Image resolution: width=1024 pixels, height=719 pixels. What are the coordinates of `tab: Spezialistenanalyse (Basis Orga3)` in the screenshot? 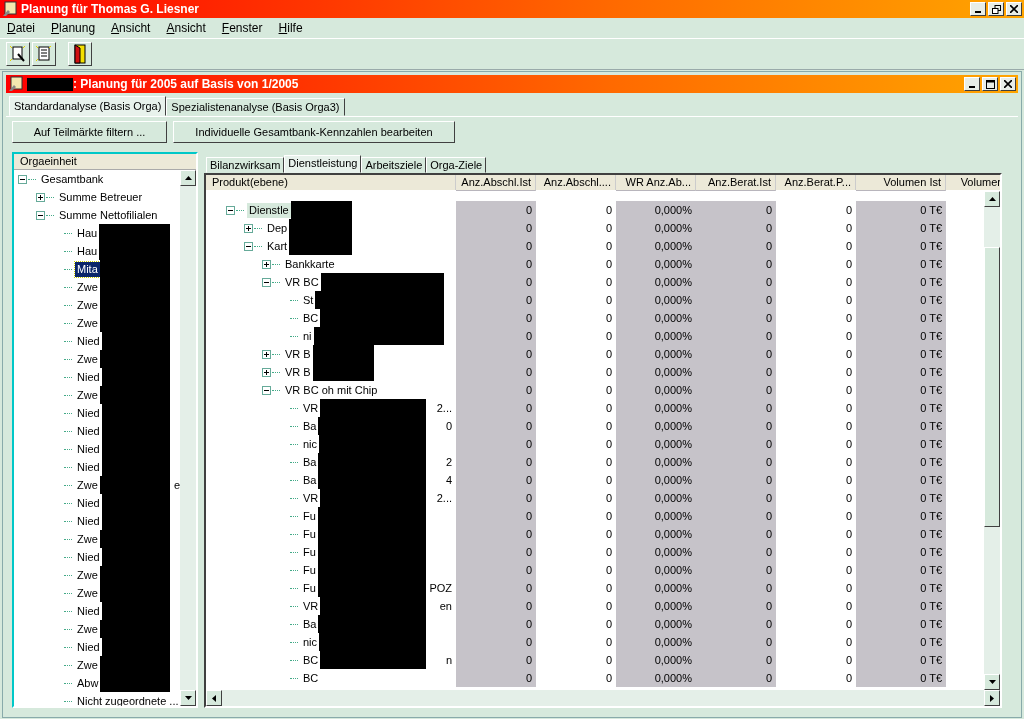 It's located at (255, 107).